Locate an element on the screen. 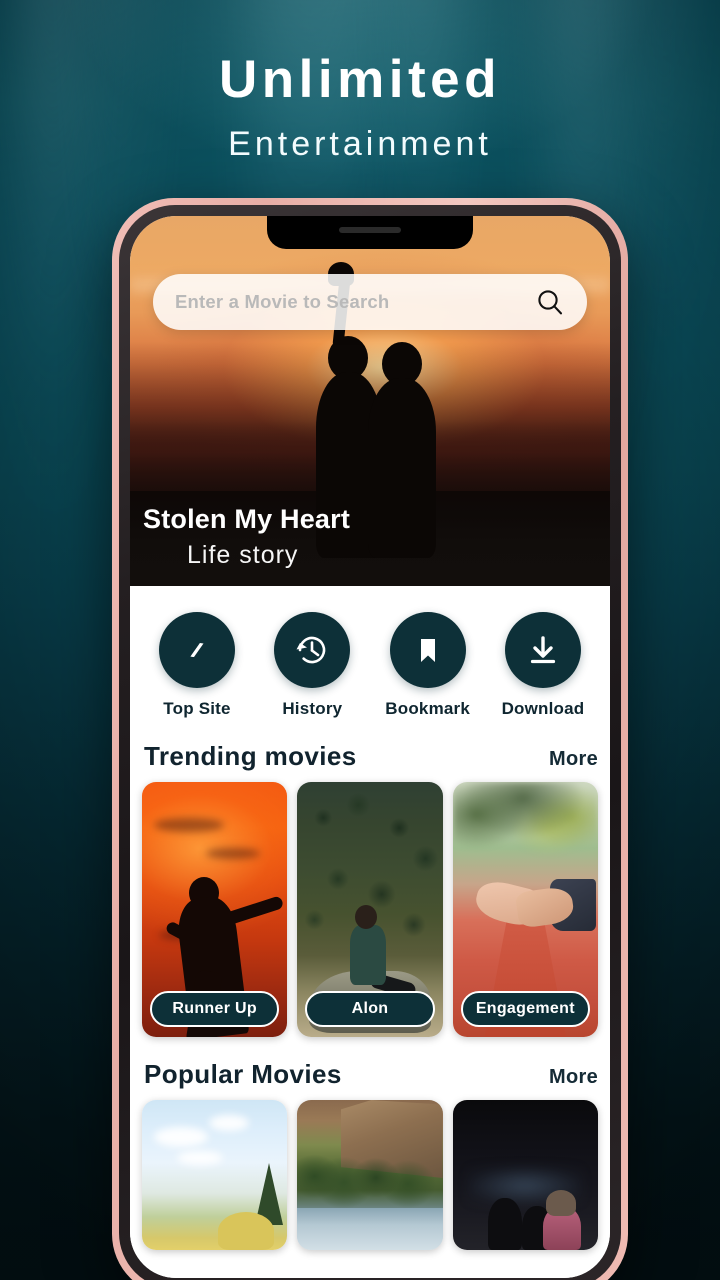 Image resolution: width=720 pixels, height=1280 pixels. section-header-popular: Popular Movies More is located at coordinates (370, 1074).